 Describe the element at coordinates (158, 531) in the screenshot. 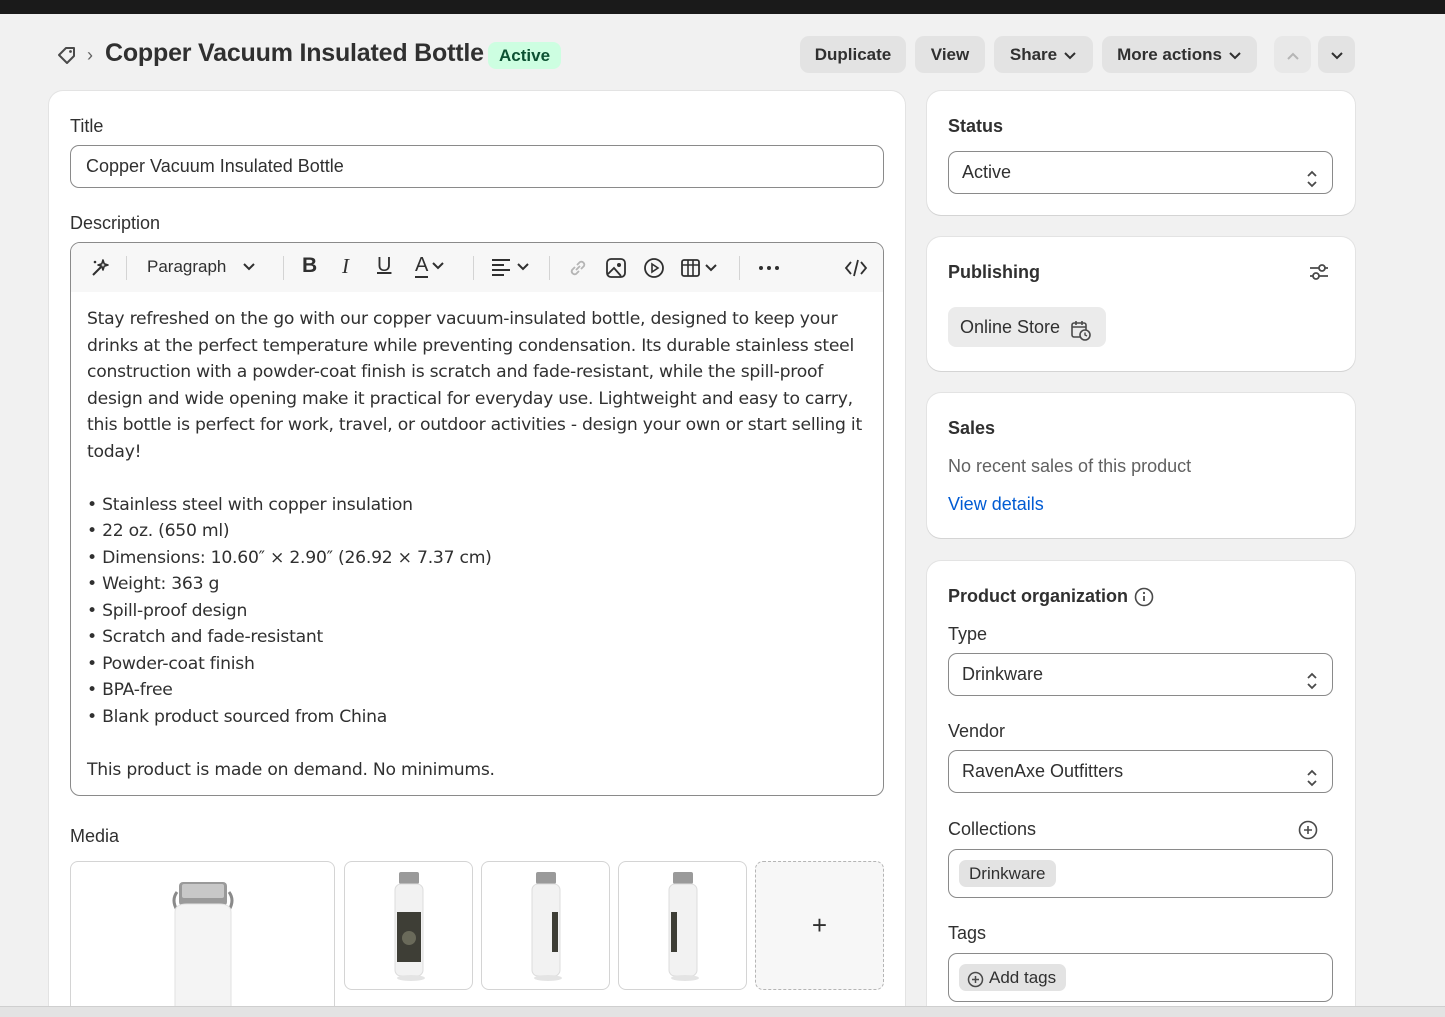

I see `bullet-item: • 22 oz. (650 ml)` at that location.